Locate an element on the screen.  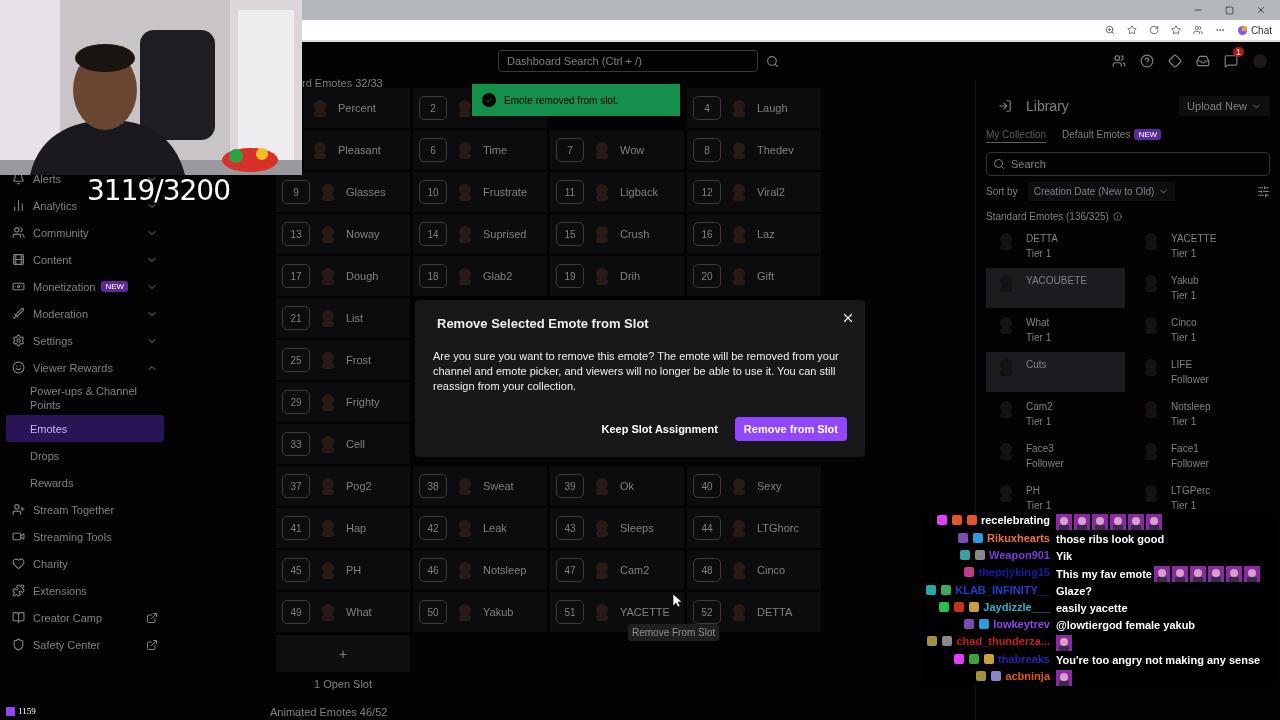
slot-number: 45 is located at coordinates (296, 570).